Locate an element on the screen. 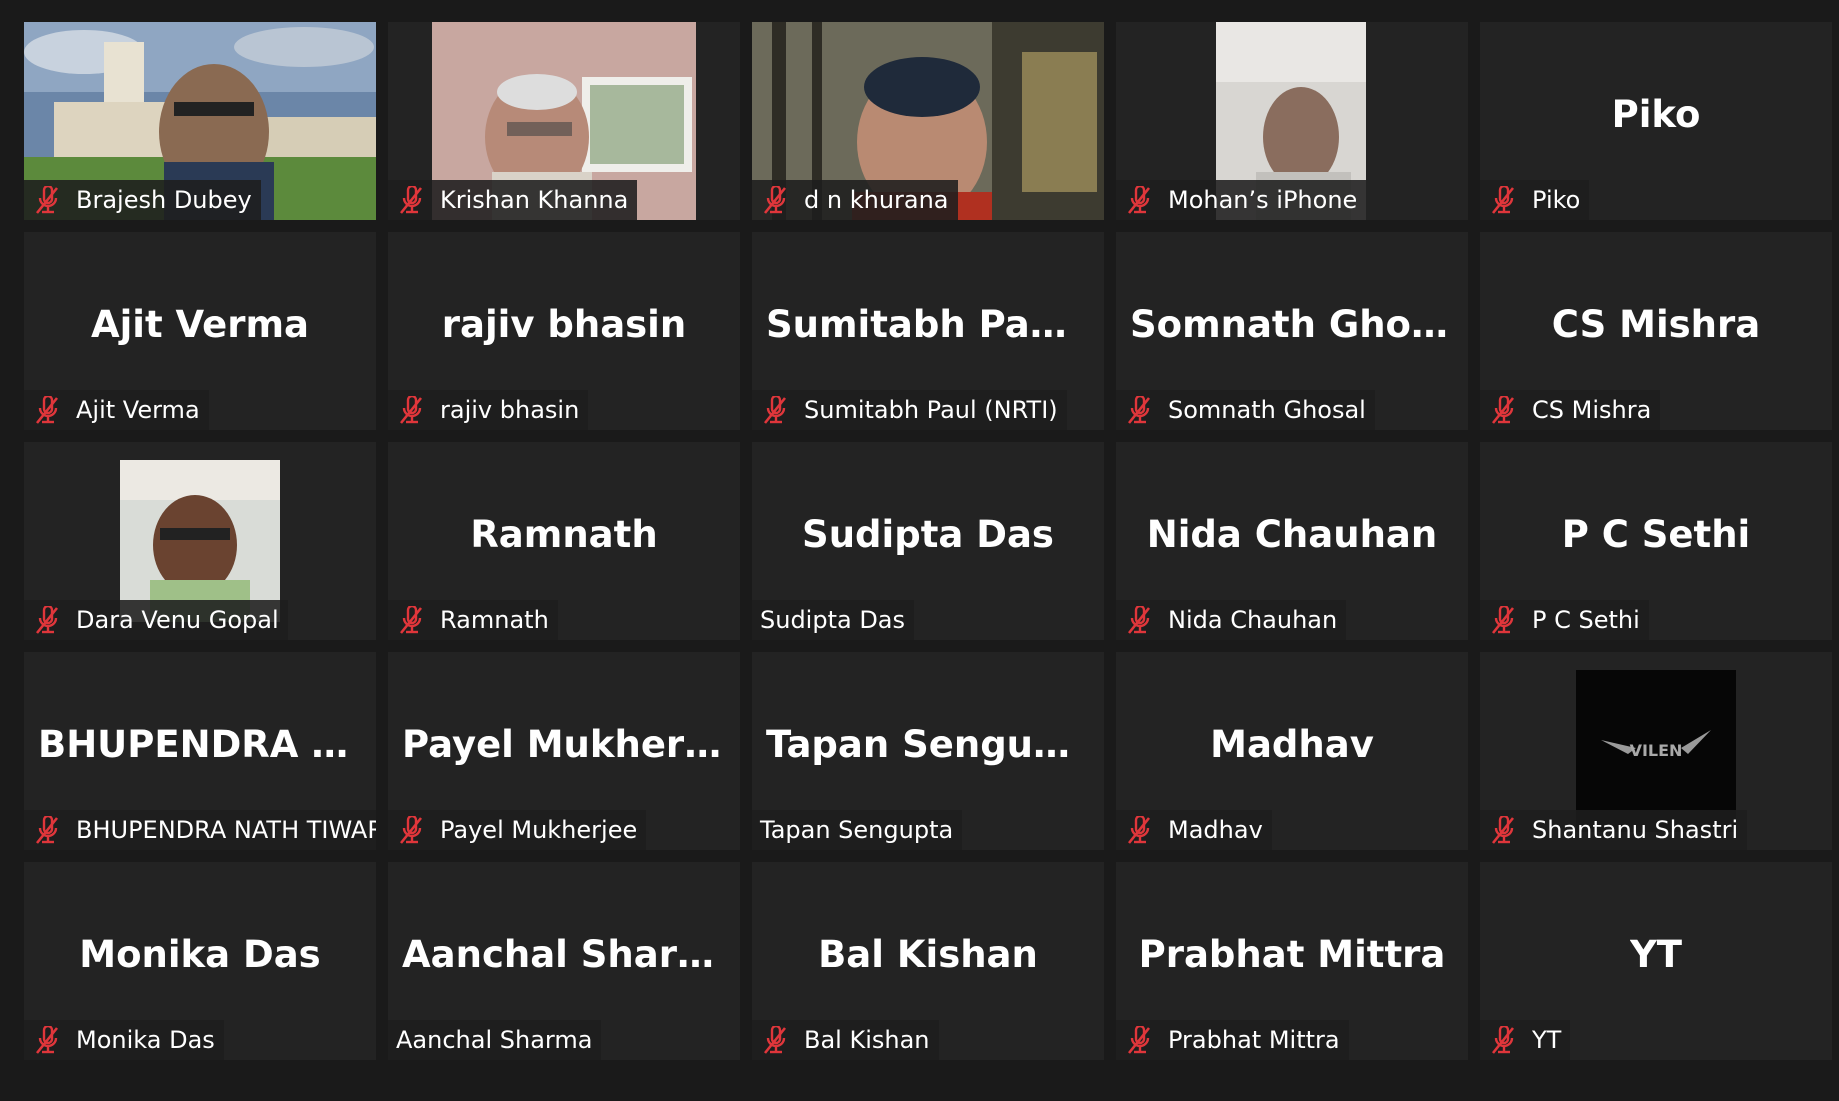  participant-name: Bal Kishan is located at coordinates (867, 1040).